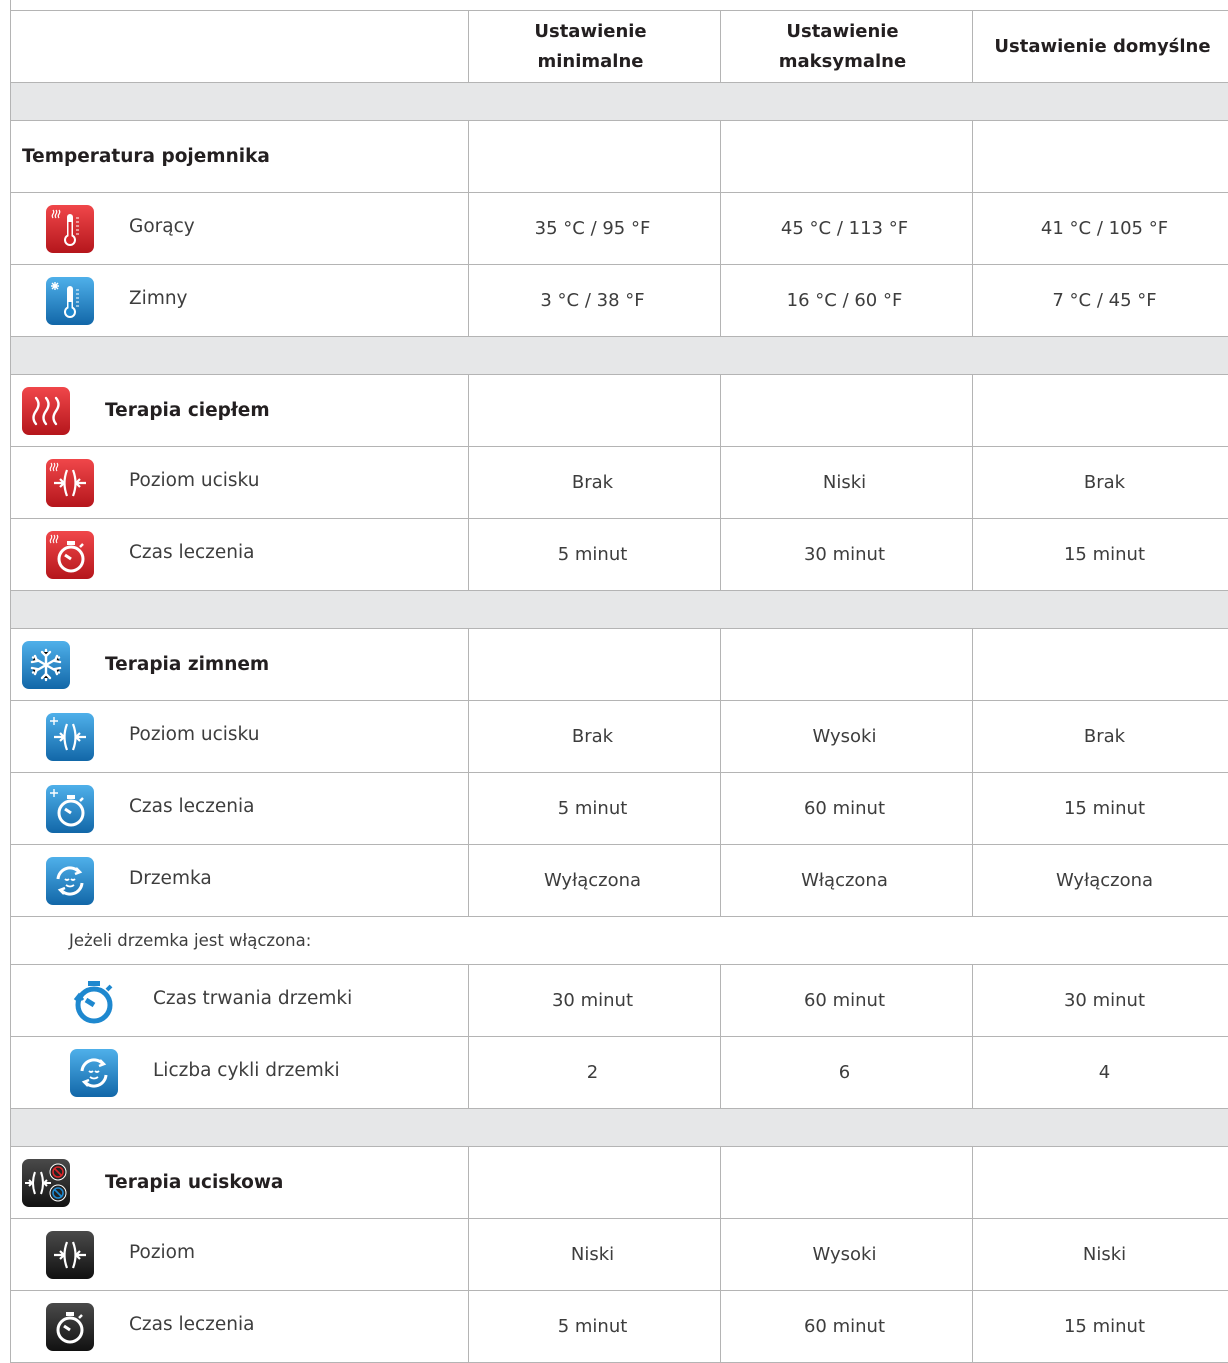 The width and height of the screenshot is (1228, 1363). What do you see at coordinates (70, 1327) in the screenshot?
I see `compression-timer-icon` at bounding box center [70, 1327].